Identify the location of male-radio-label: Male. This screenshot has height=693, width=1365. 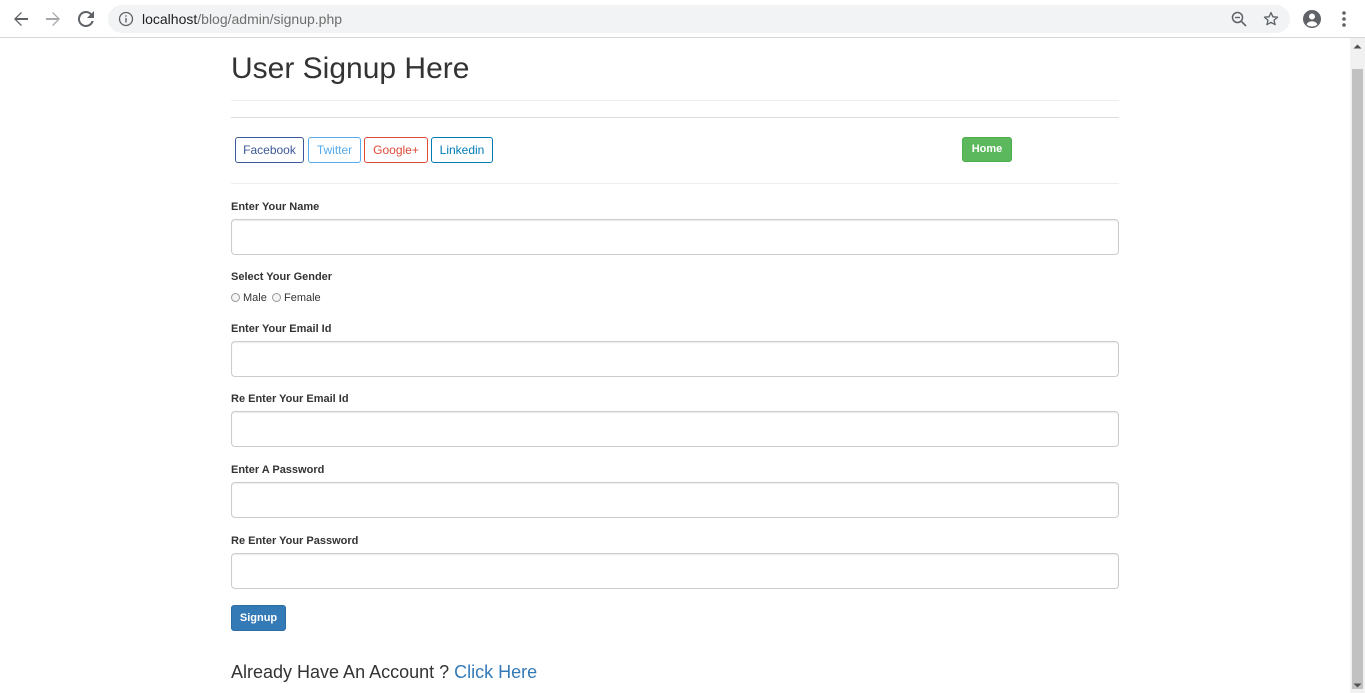
(255, 298).